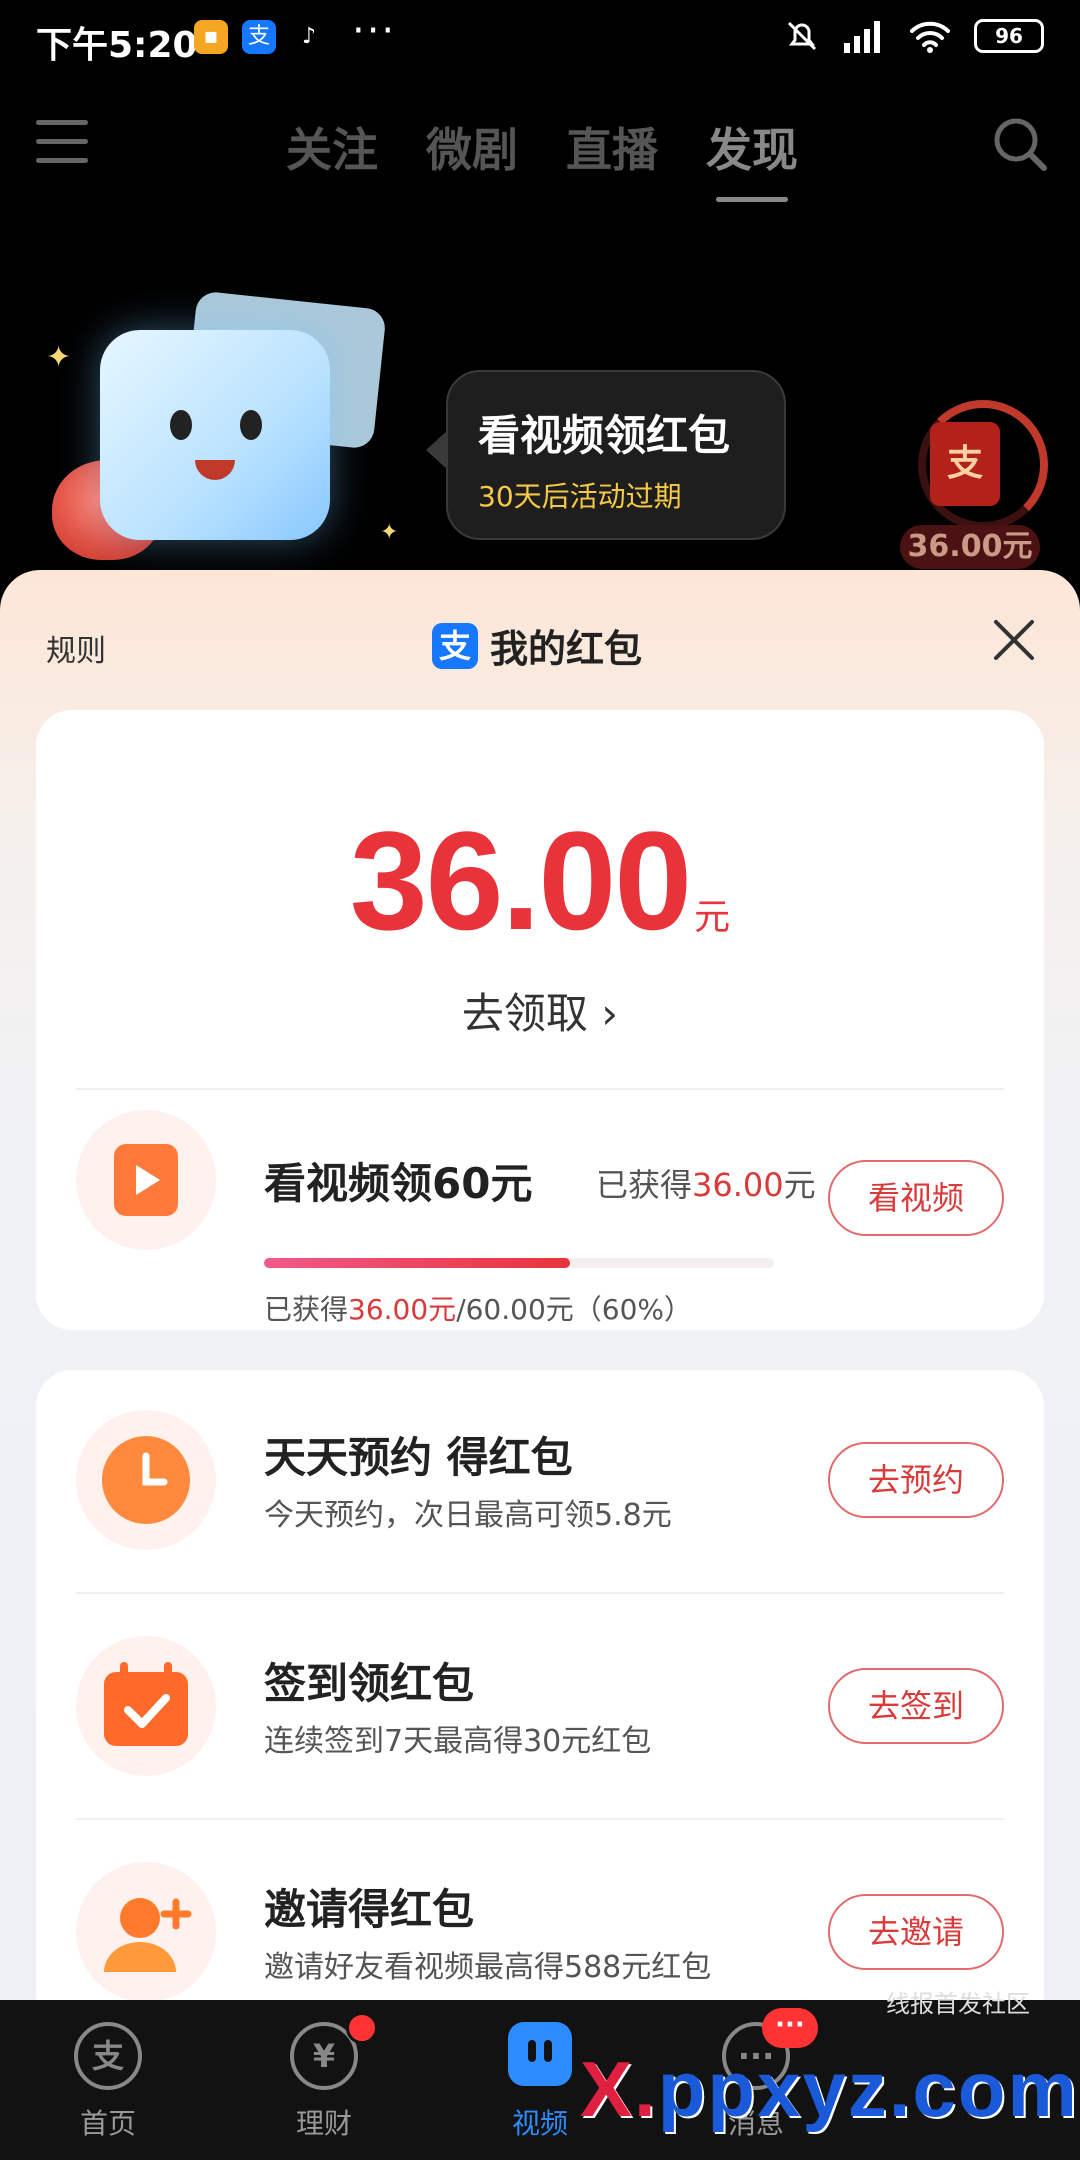  I want to click on rules-link: 规则, so click(76, 648).